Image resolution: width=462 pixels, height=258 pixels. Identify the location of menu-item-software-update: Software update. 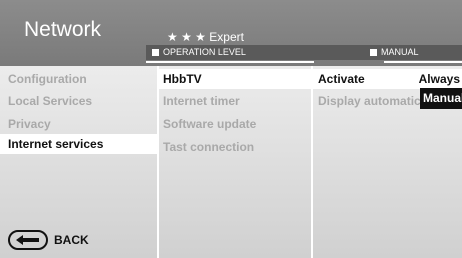
(235, 124).